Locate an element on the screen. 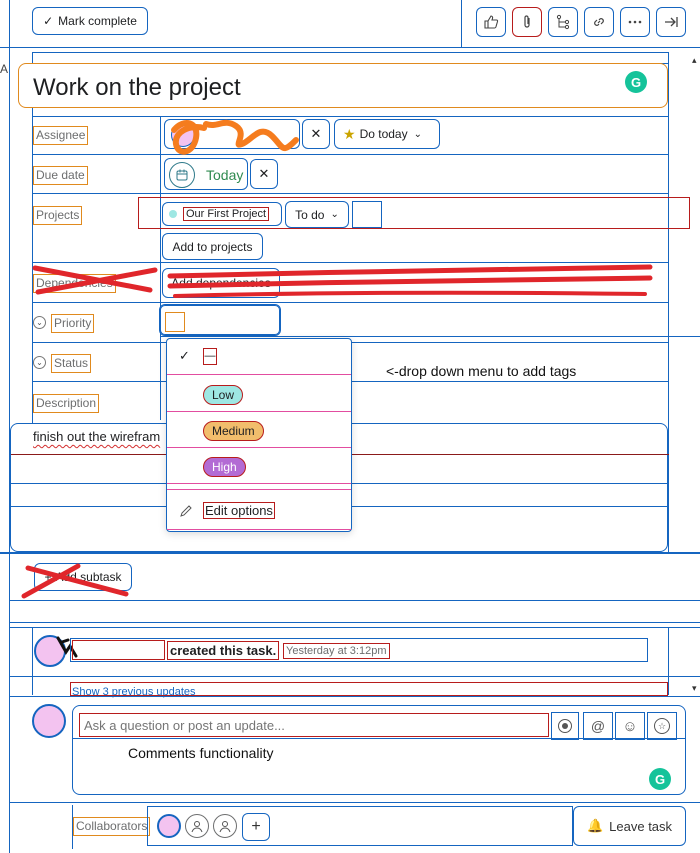 The width and height of the screenshot is (700, 853). mark-complete-label: Mark complete is located at coordinates (97, 21).